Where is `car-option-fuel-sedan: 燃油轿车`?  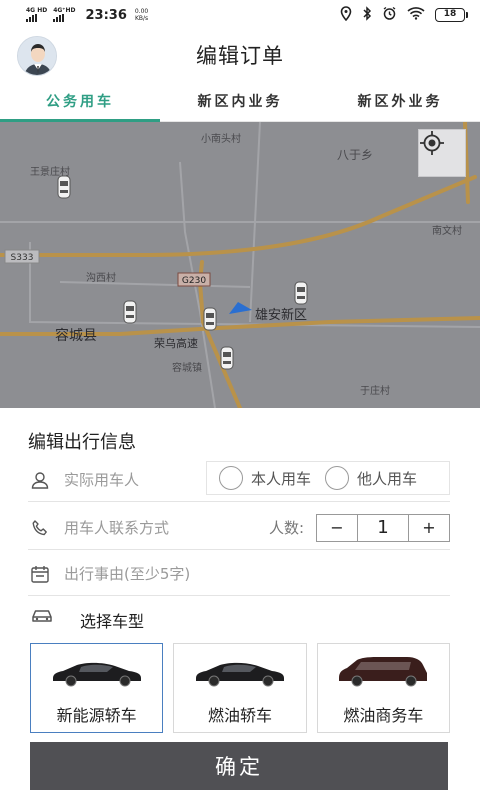
car-option-fuel-sedan: 燃油轿车 is located at coordinates (240, 688).